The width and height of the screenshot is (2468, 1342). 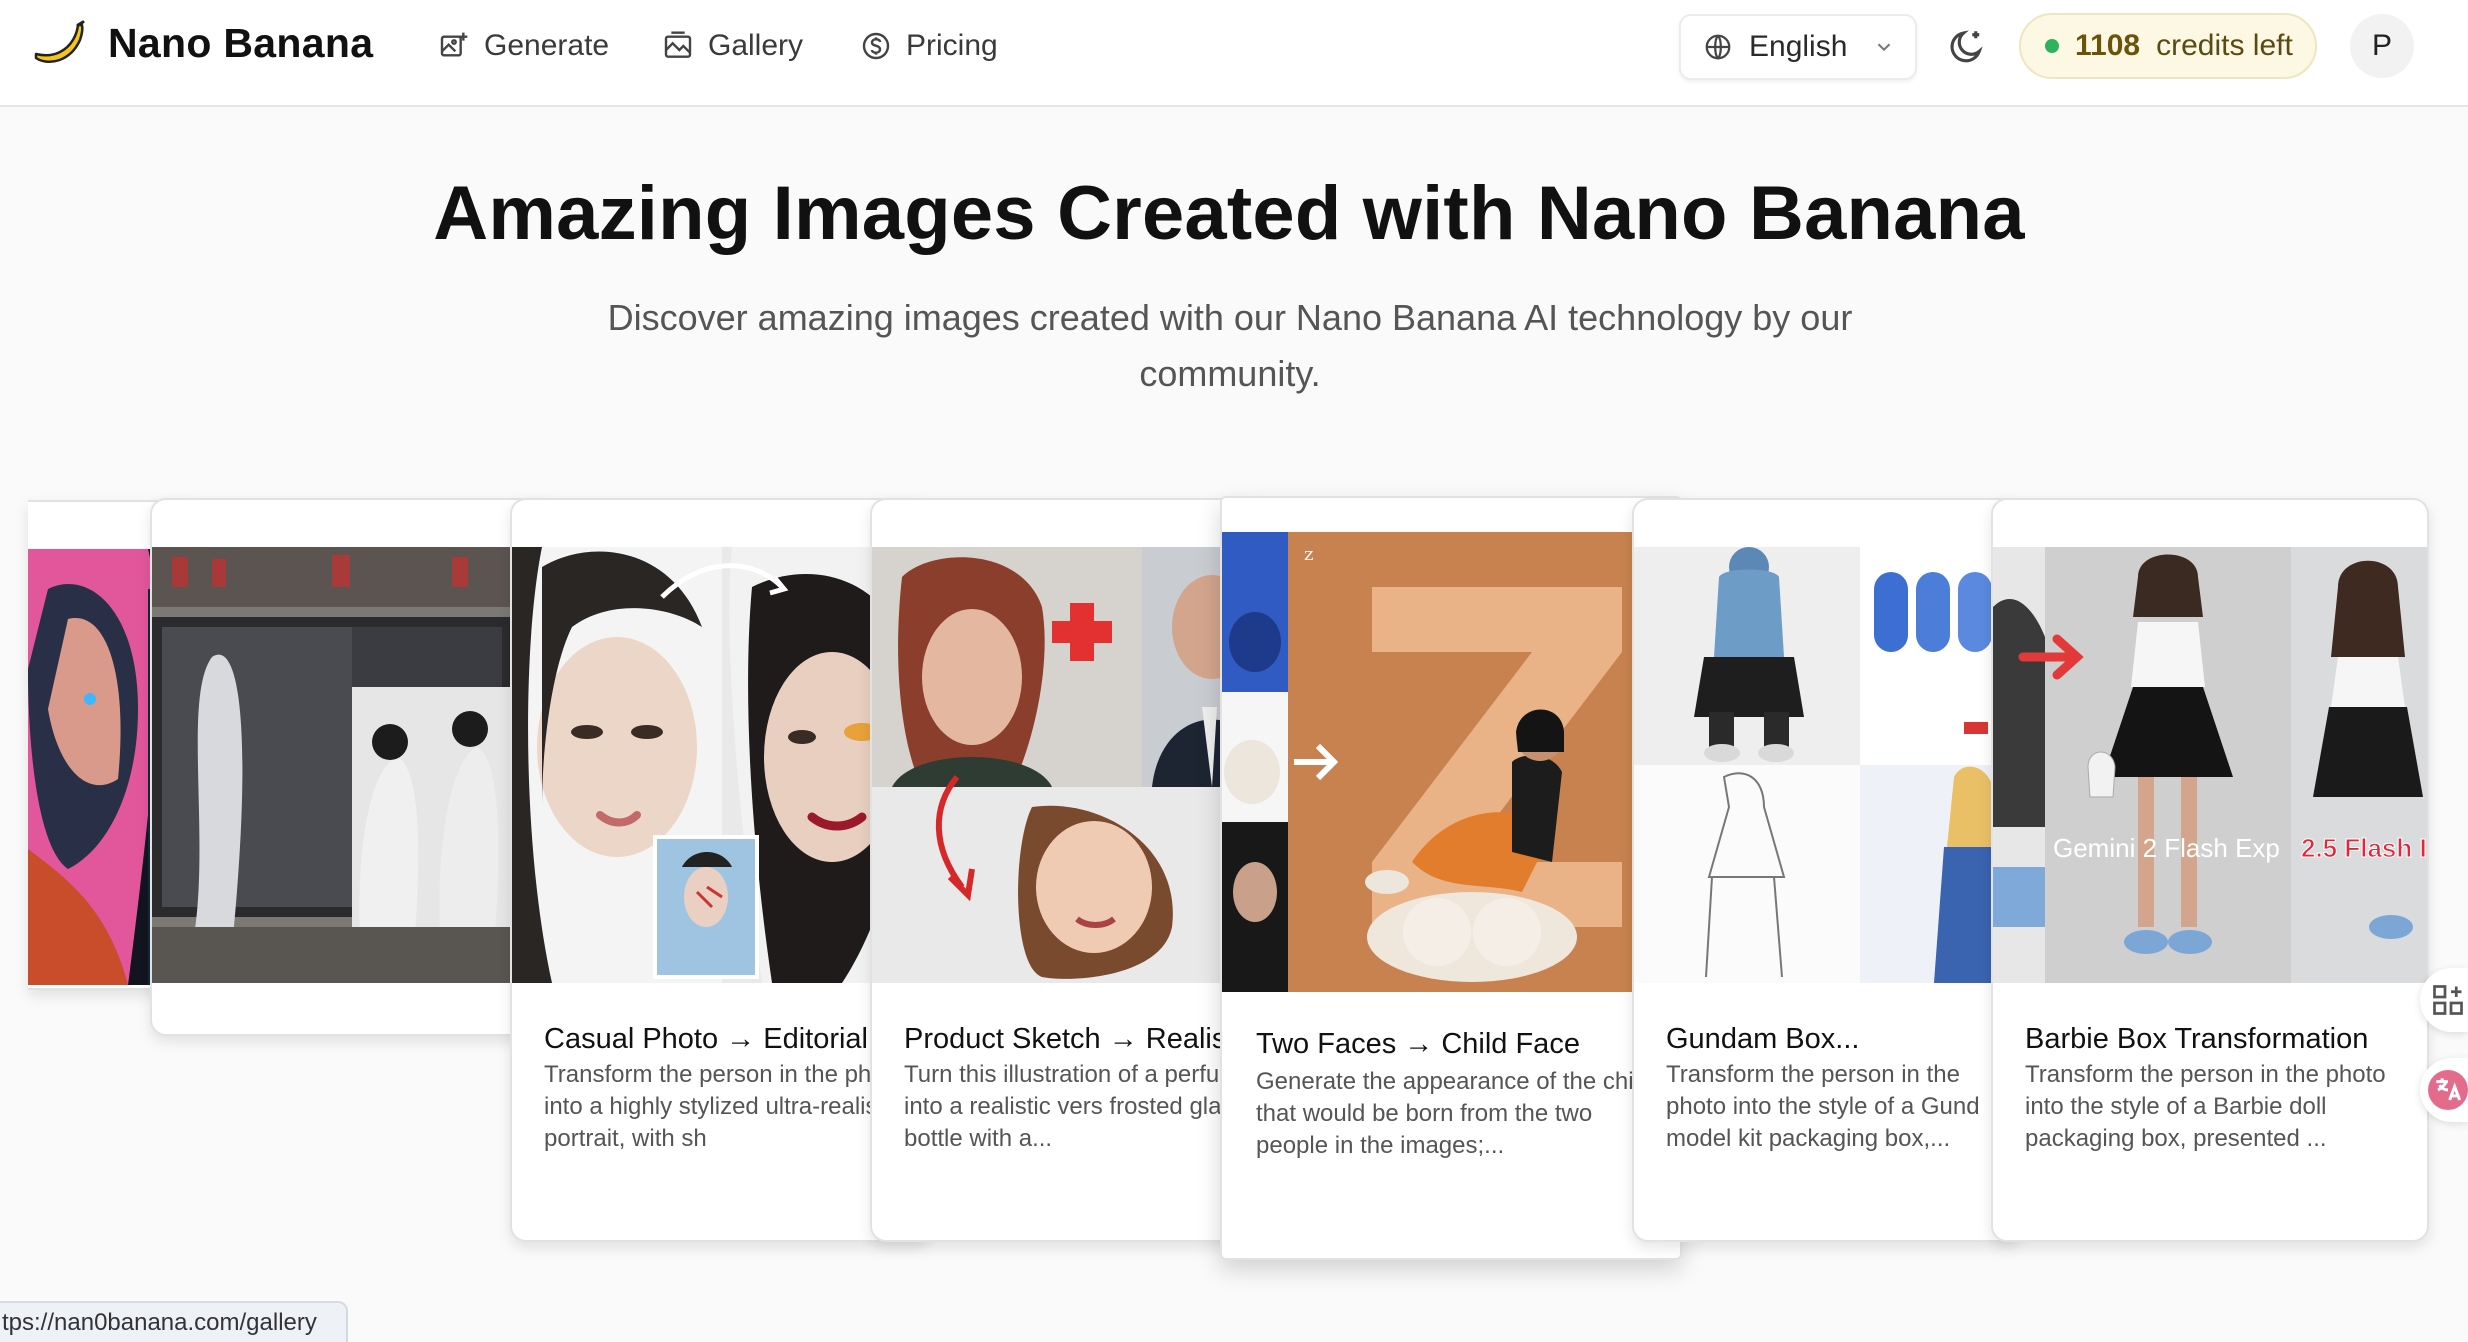 What do you see at coordinates (547, 45) in the screenshot?
I see `nav-generate-label: Generate` at bounding box center [547, 45].